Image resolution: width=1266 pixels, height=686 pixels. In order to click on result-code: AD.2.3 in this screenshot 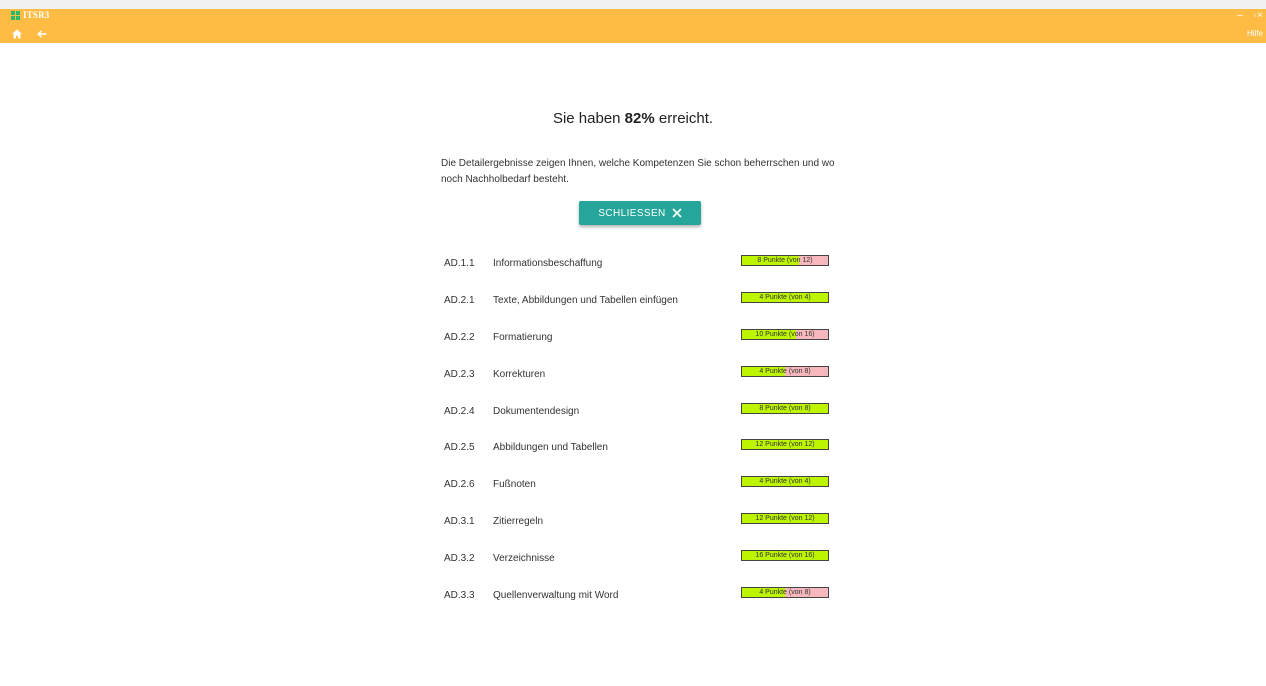, I will do `click(459, 374)`.